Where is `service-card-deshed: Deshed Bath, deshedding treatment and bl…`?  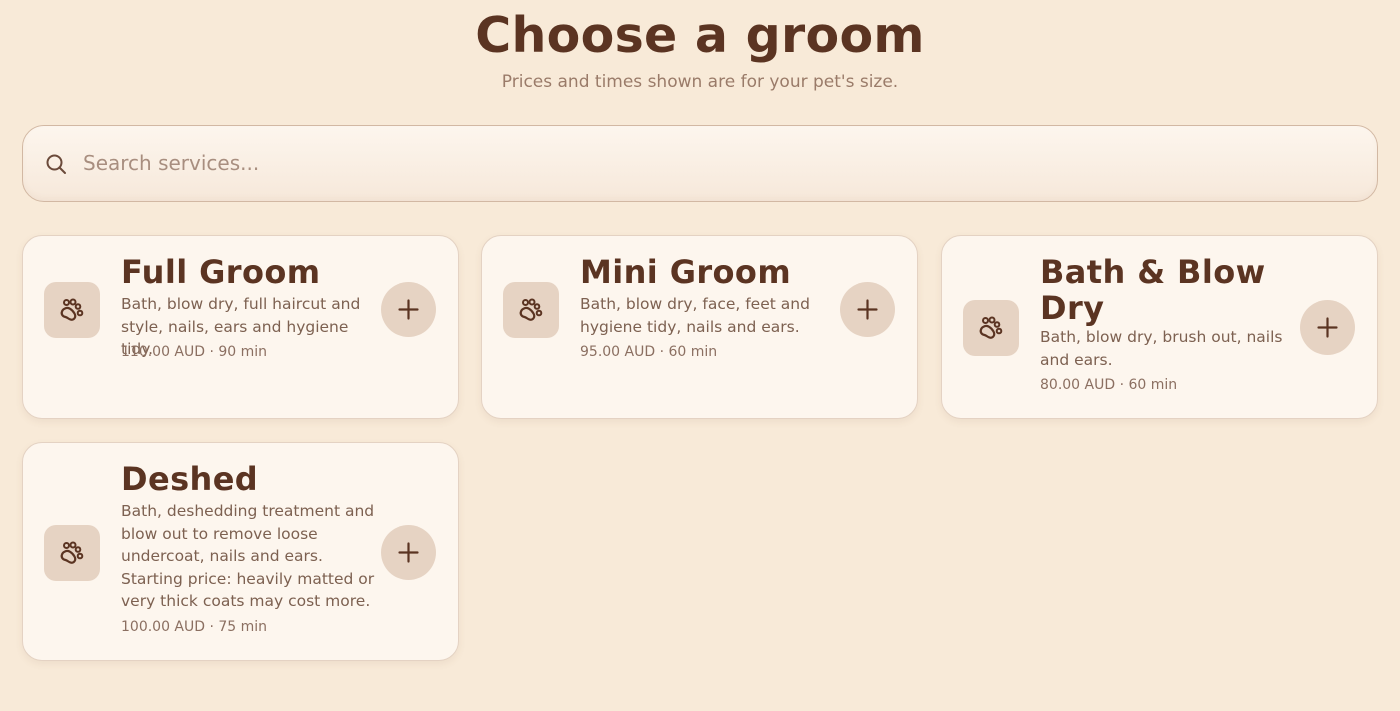 service-card-deshed: Deshed Bath, deshedding treatment and bl… is located at coordinates (240, 551).